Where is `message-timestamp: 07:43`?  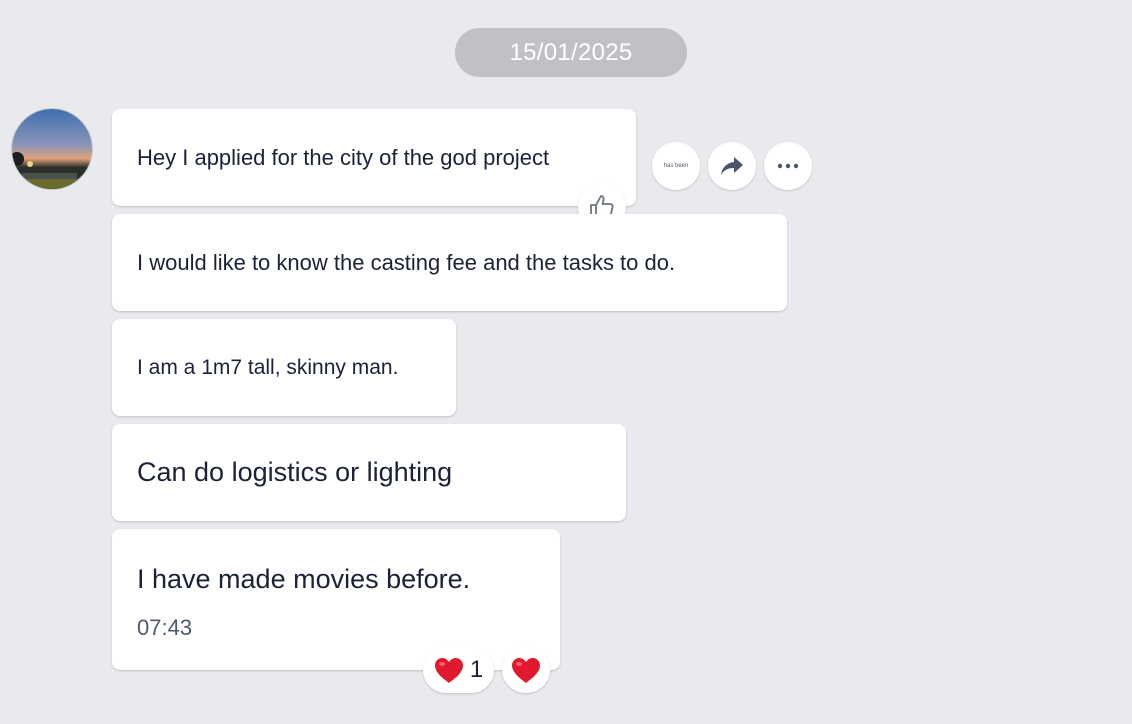 message-timestamp: 07:43 is located at coordinates (165, 627).